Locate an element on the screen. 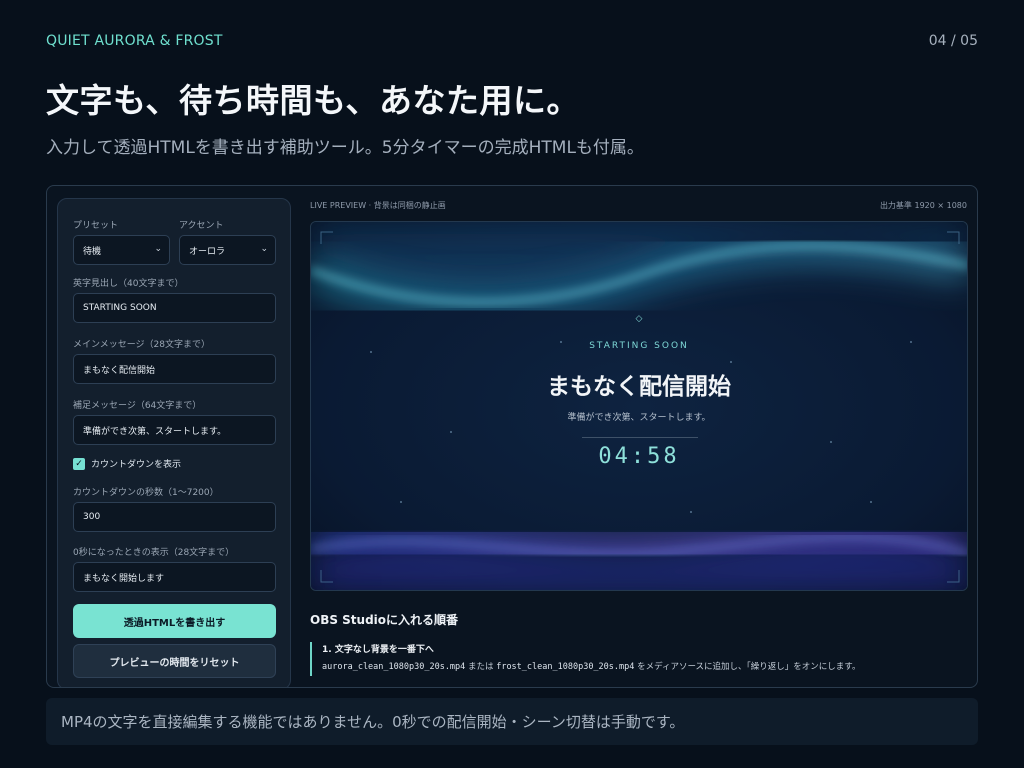 This screenshot has height=768, width=1024. sub-message-label: 補足メッセージ（64文字まで） is located at coordinates (137, 406).